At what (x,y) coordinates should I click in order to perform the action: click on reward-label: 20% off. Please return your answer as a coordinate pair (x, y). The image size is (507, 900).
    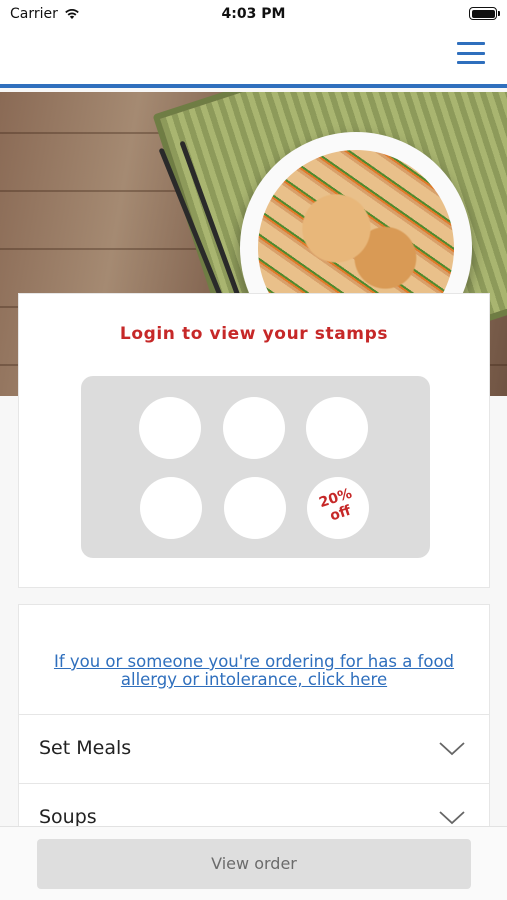
    Looking at the image, I should click on (338, 506).